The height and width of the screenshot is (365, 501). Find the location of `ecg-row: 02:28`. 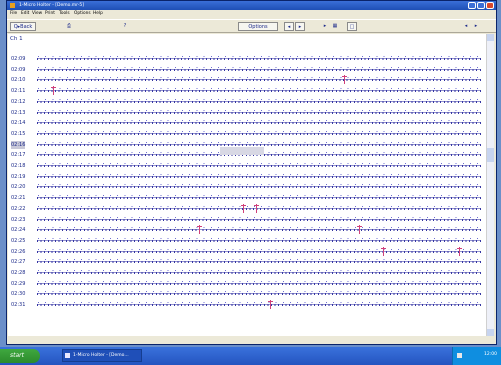

ecg-row: 02:28 is located at coordinates (247, 273).